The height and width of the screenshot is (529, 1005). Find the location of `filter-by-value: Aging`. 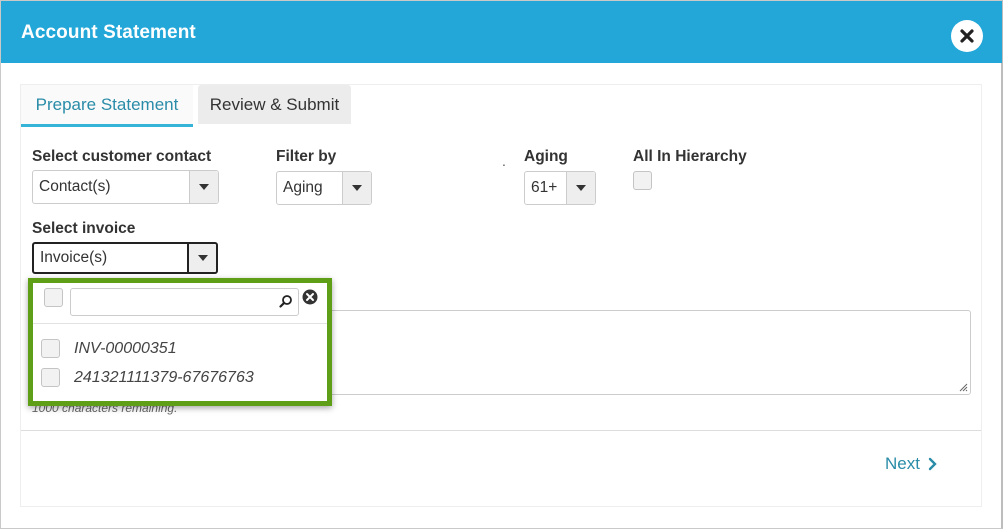

filter-by-value: Aging is located at coordinates (303, 187).